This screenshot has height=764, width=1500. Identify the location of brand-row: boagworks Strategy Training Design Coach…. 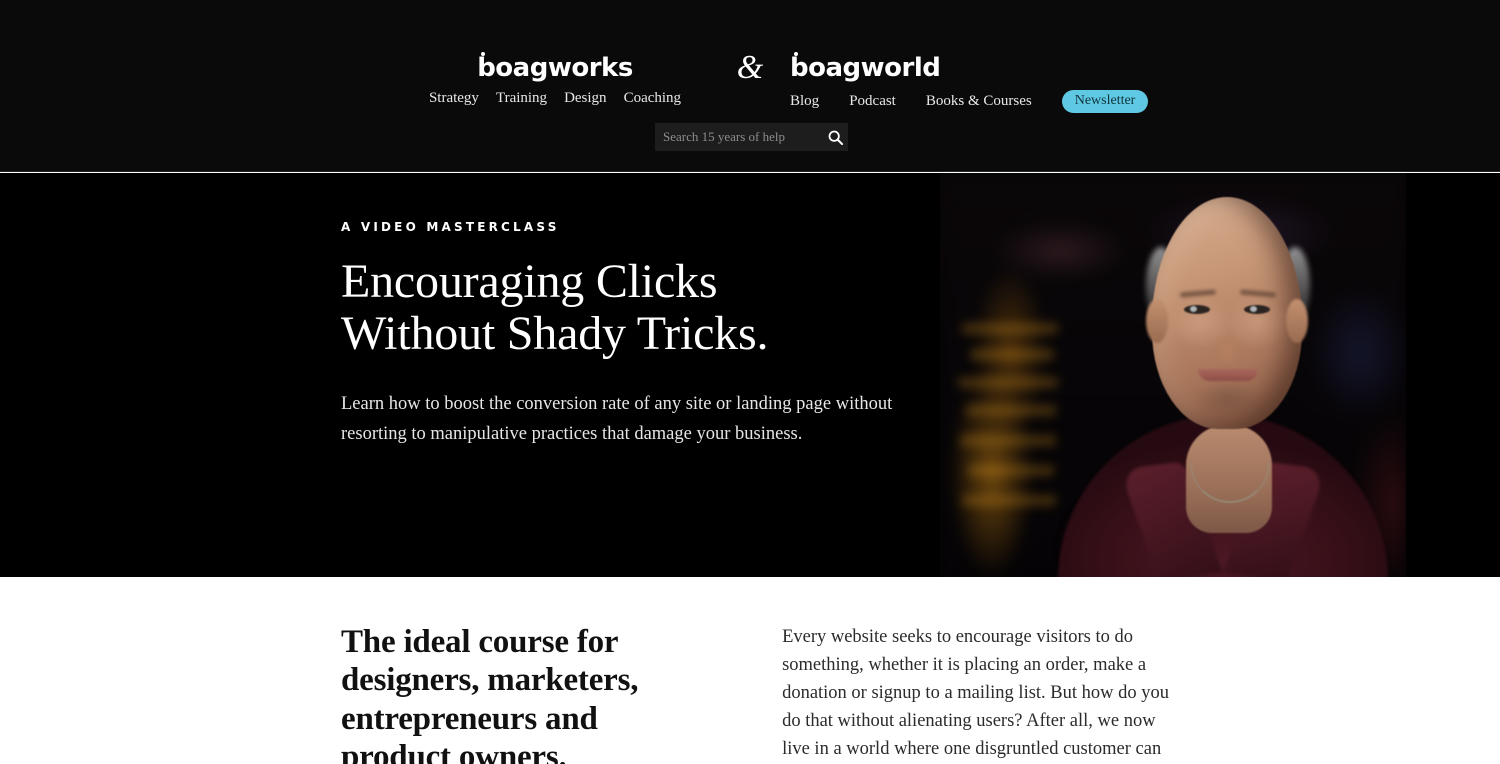
(750, 82).